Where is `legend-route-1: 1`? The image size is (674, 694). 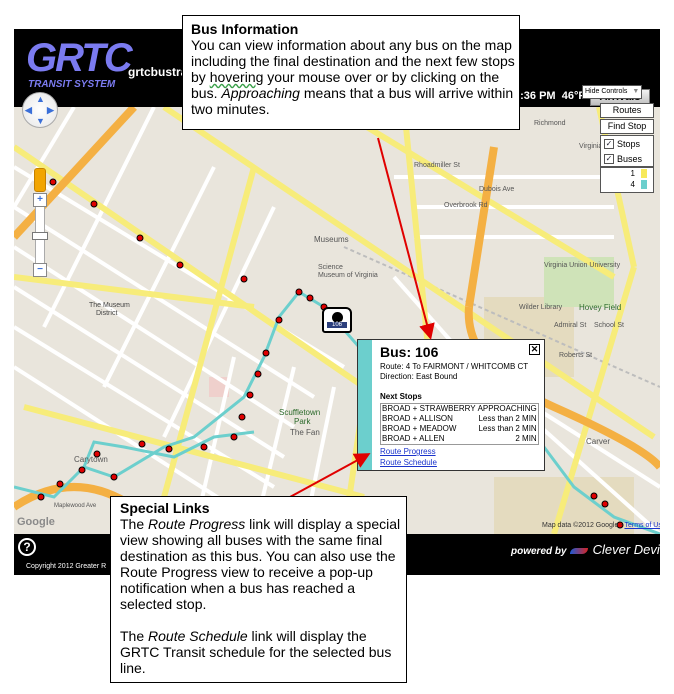 legend-route-1: 1 is located at coordinates (627, 173).